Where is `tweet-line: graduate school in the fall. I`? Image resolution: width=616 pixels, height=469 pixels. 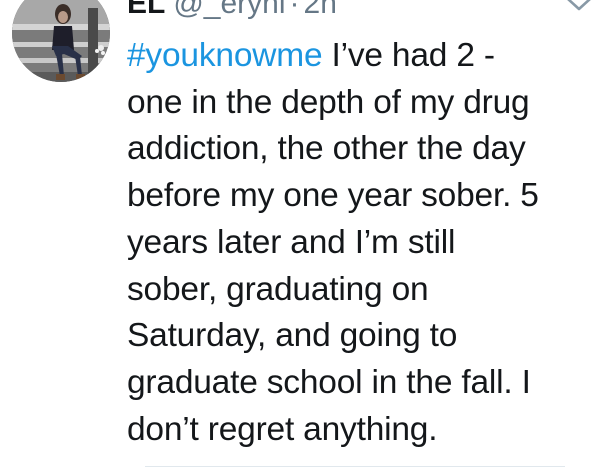 tweet-line: graduate school in the fall. I is located at coordinates (329, 382).